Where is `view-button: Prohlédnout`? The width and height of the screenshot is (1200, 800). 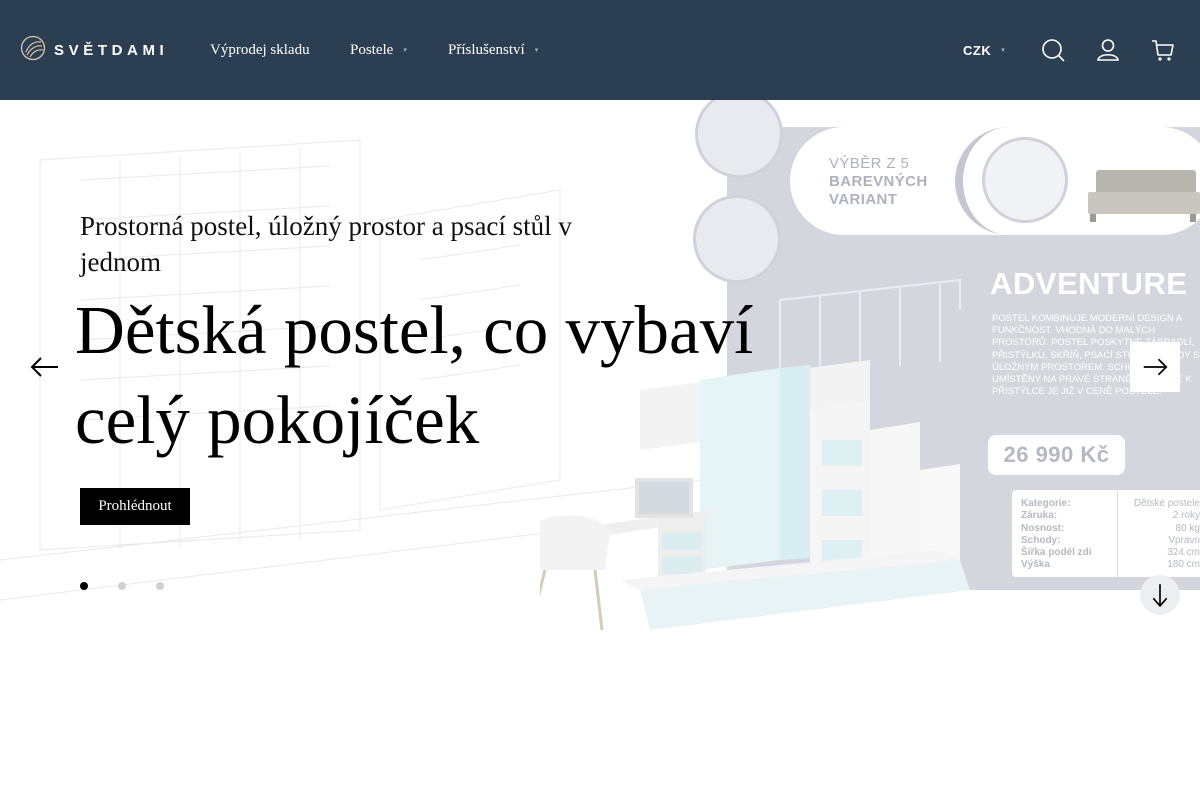 view-button: Prohlédnout is located at coordinates (135, 506).